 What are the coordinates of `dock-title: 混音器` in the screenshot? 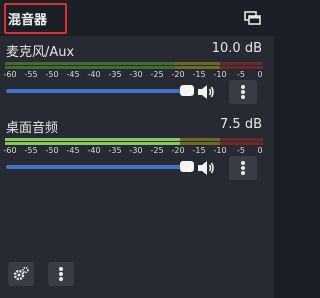 It's located at (28, 20).